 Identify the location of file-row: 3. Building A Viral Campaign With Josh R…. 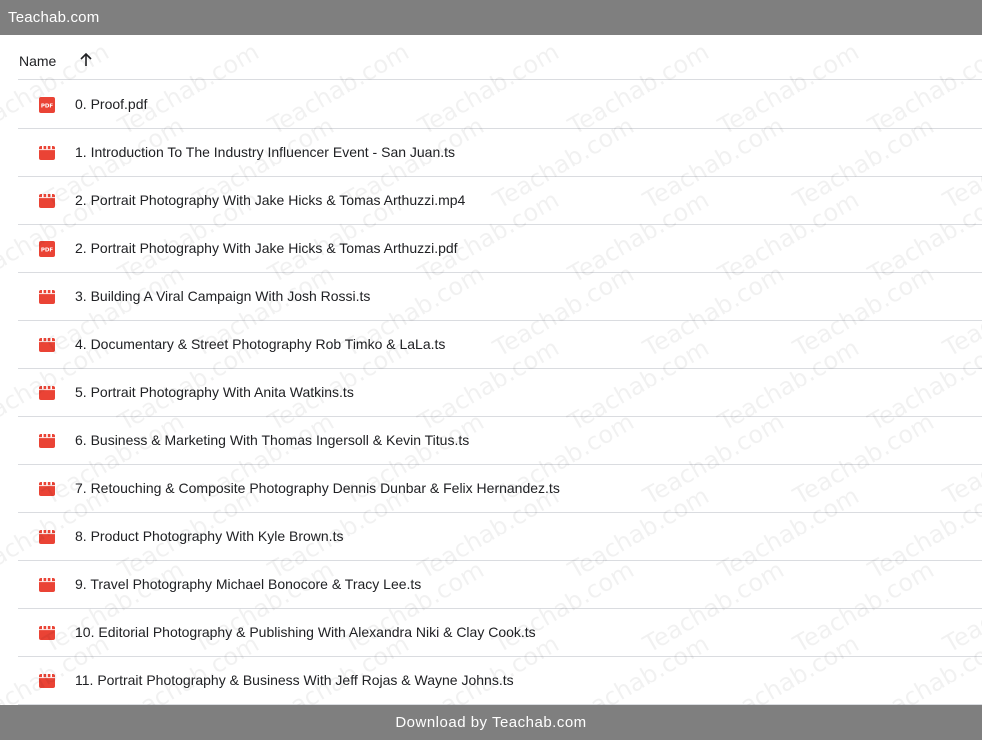
(500, 297).